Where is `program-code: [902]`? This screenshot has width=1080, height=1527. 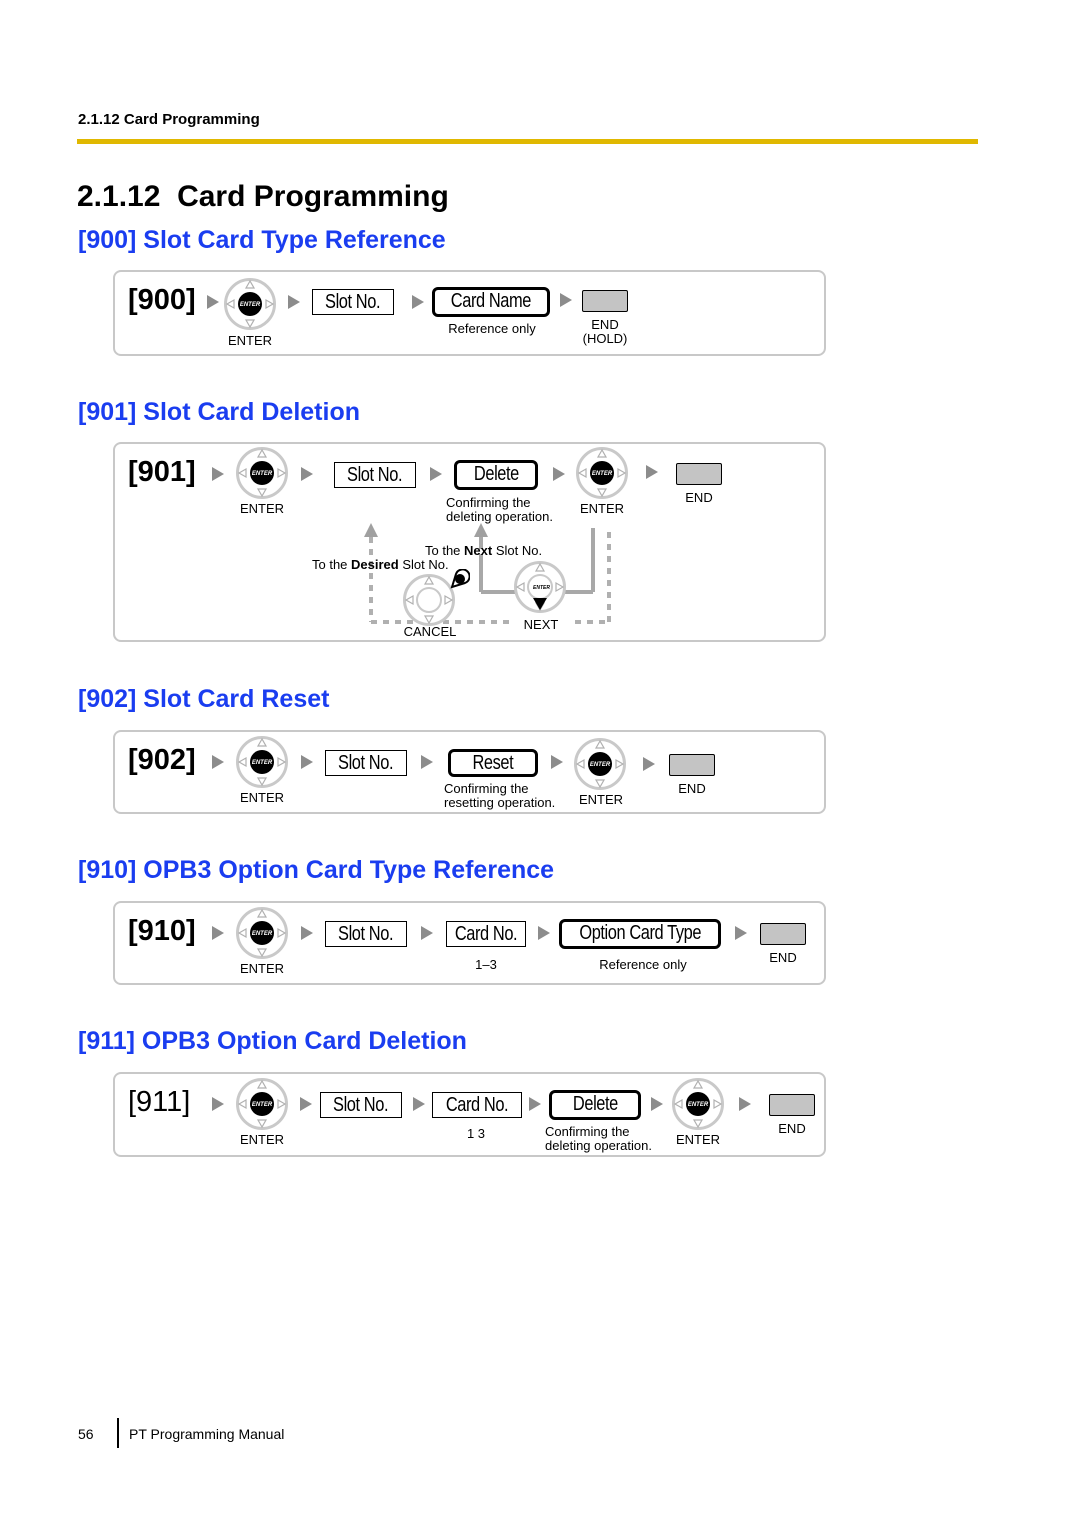 program-code: [902] is located at coordinates (162, 760).